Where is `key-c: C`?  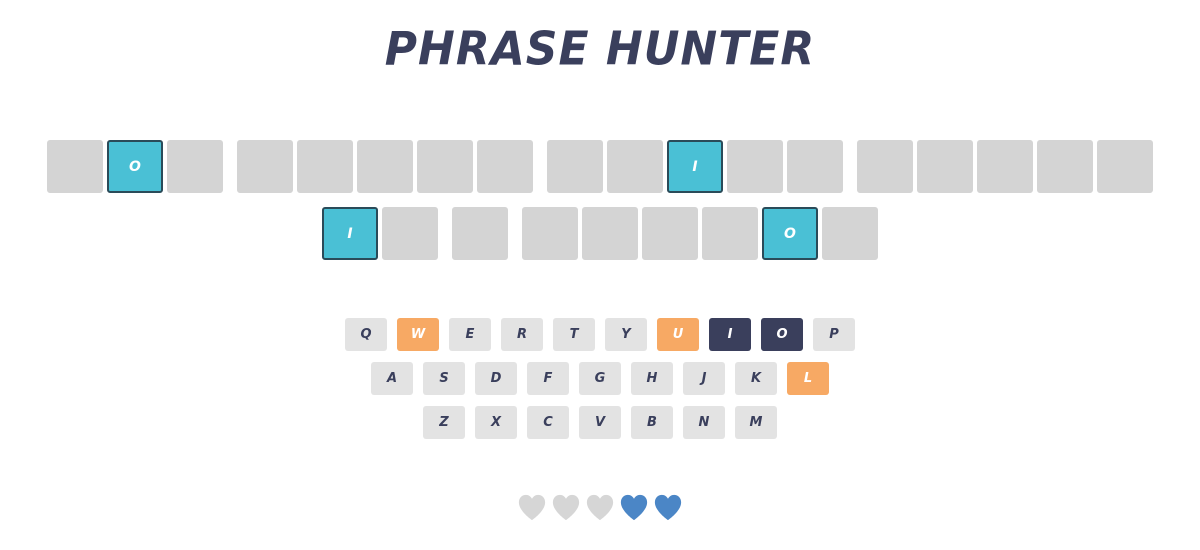 key-c: C is located at coordinates (548, 422).